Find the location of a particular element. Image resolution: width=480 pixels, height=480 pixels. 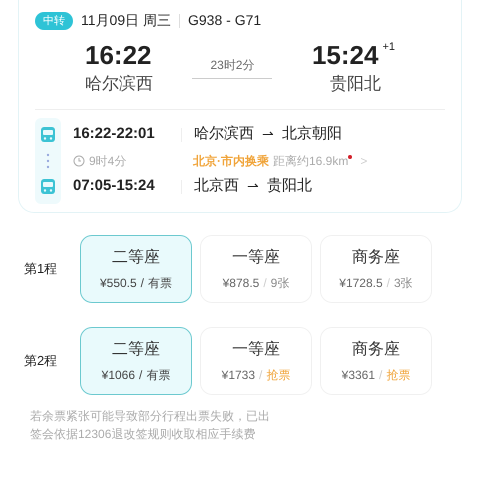

total-duration: 23时2分 is located at coordinates (232, 65).